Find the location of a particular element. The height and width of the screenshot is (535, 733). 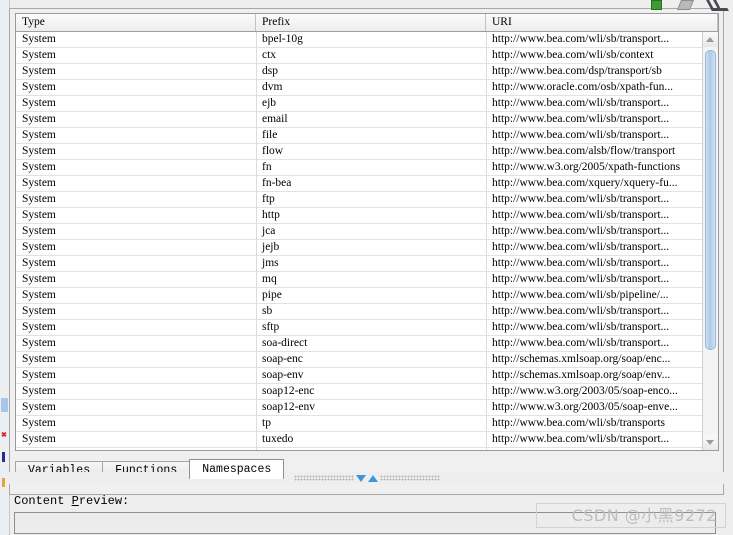

cell-prefix: jms is located at coordinates (270, 263).